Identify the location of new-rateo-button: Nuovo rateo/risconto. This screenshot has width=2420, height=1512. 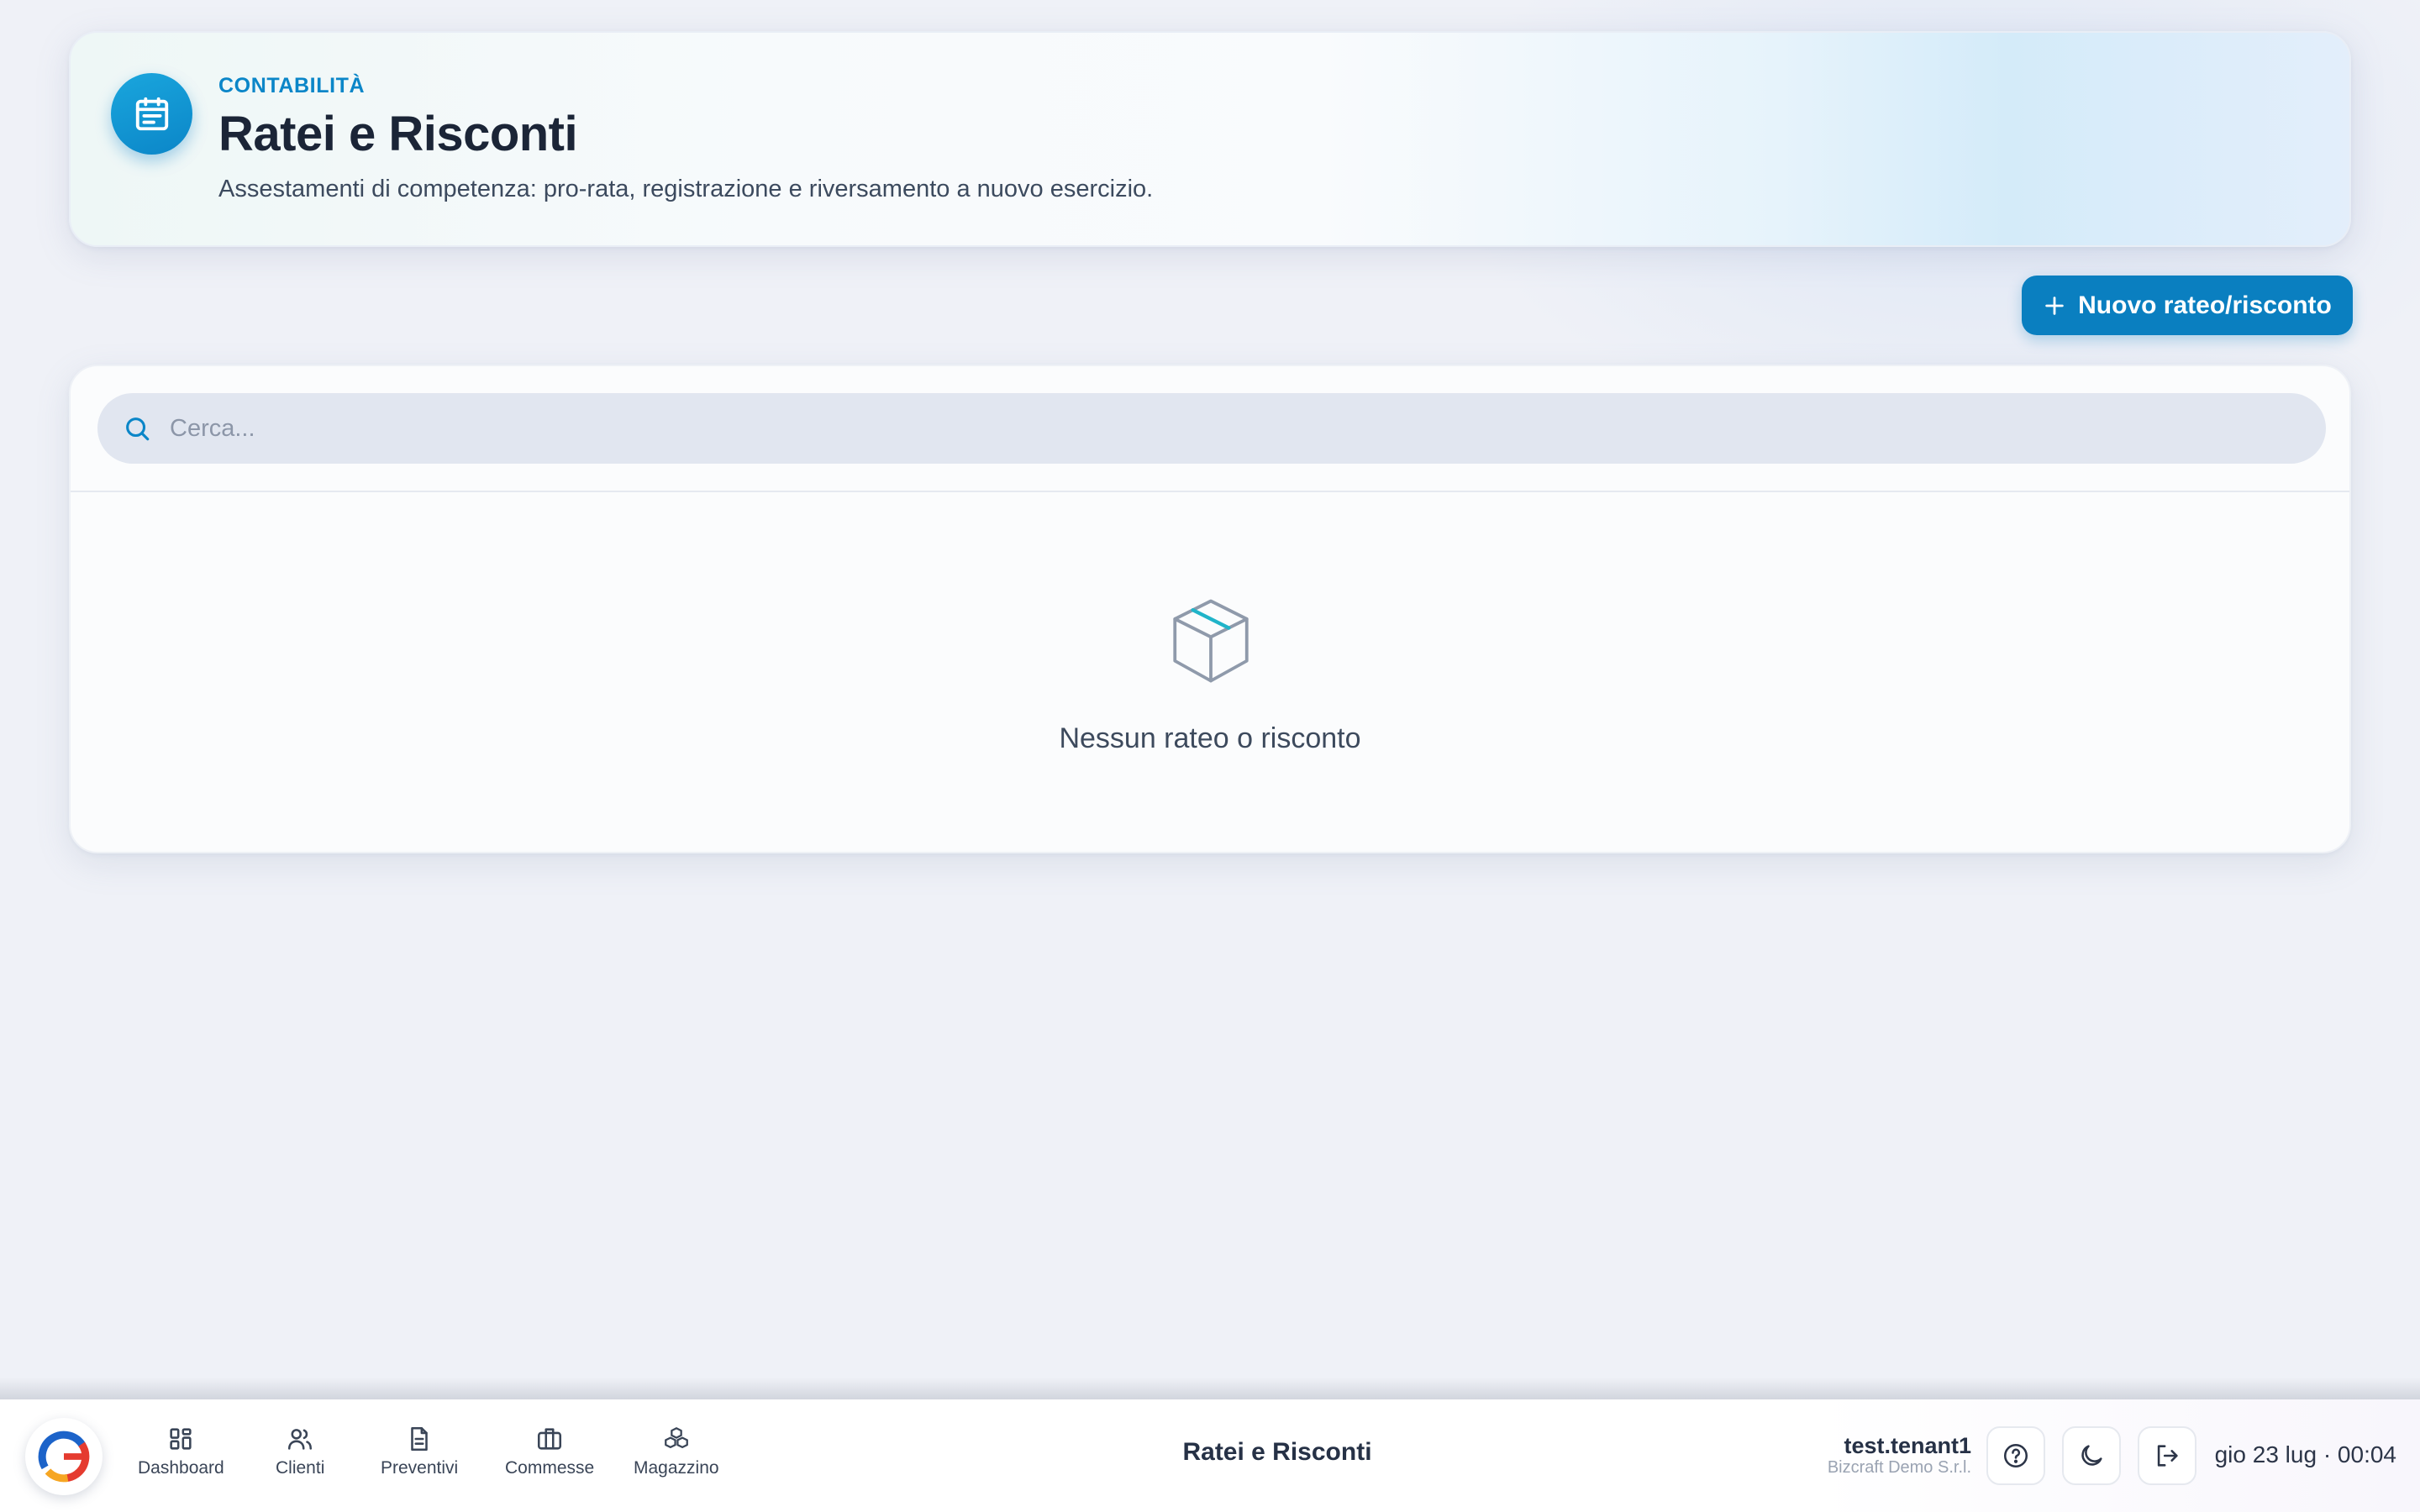
(2187, 305).